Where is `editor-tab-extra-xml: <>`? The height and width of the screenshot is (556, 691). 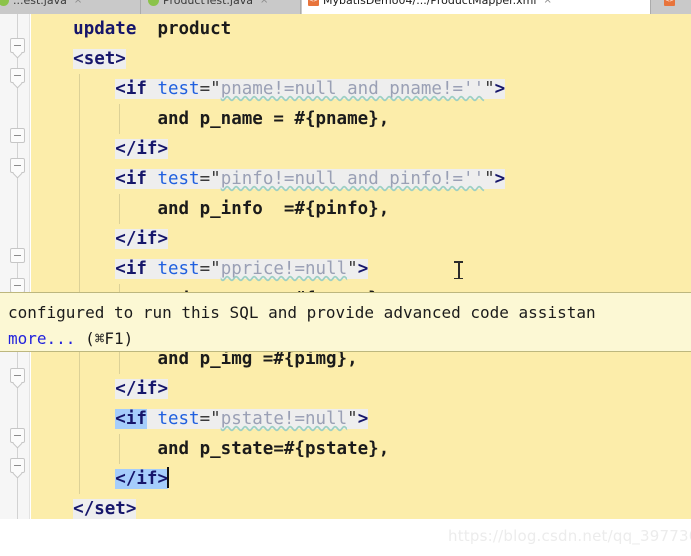
editor-tab-extra-xml: <> is located at coordinates (674, 7).